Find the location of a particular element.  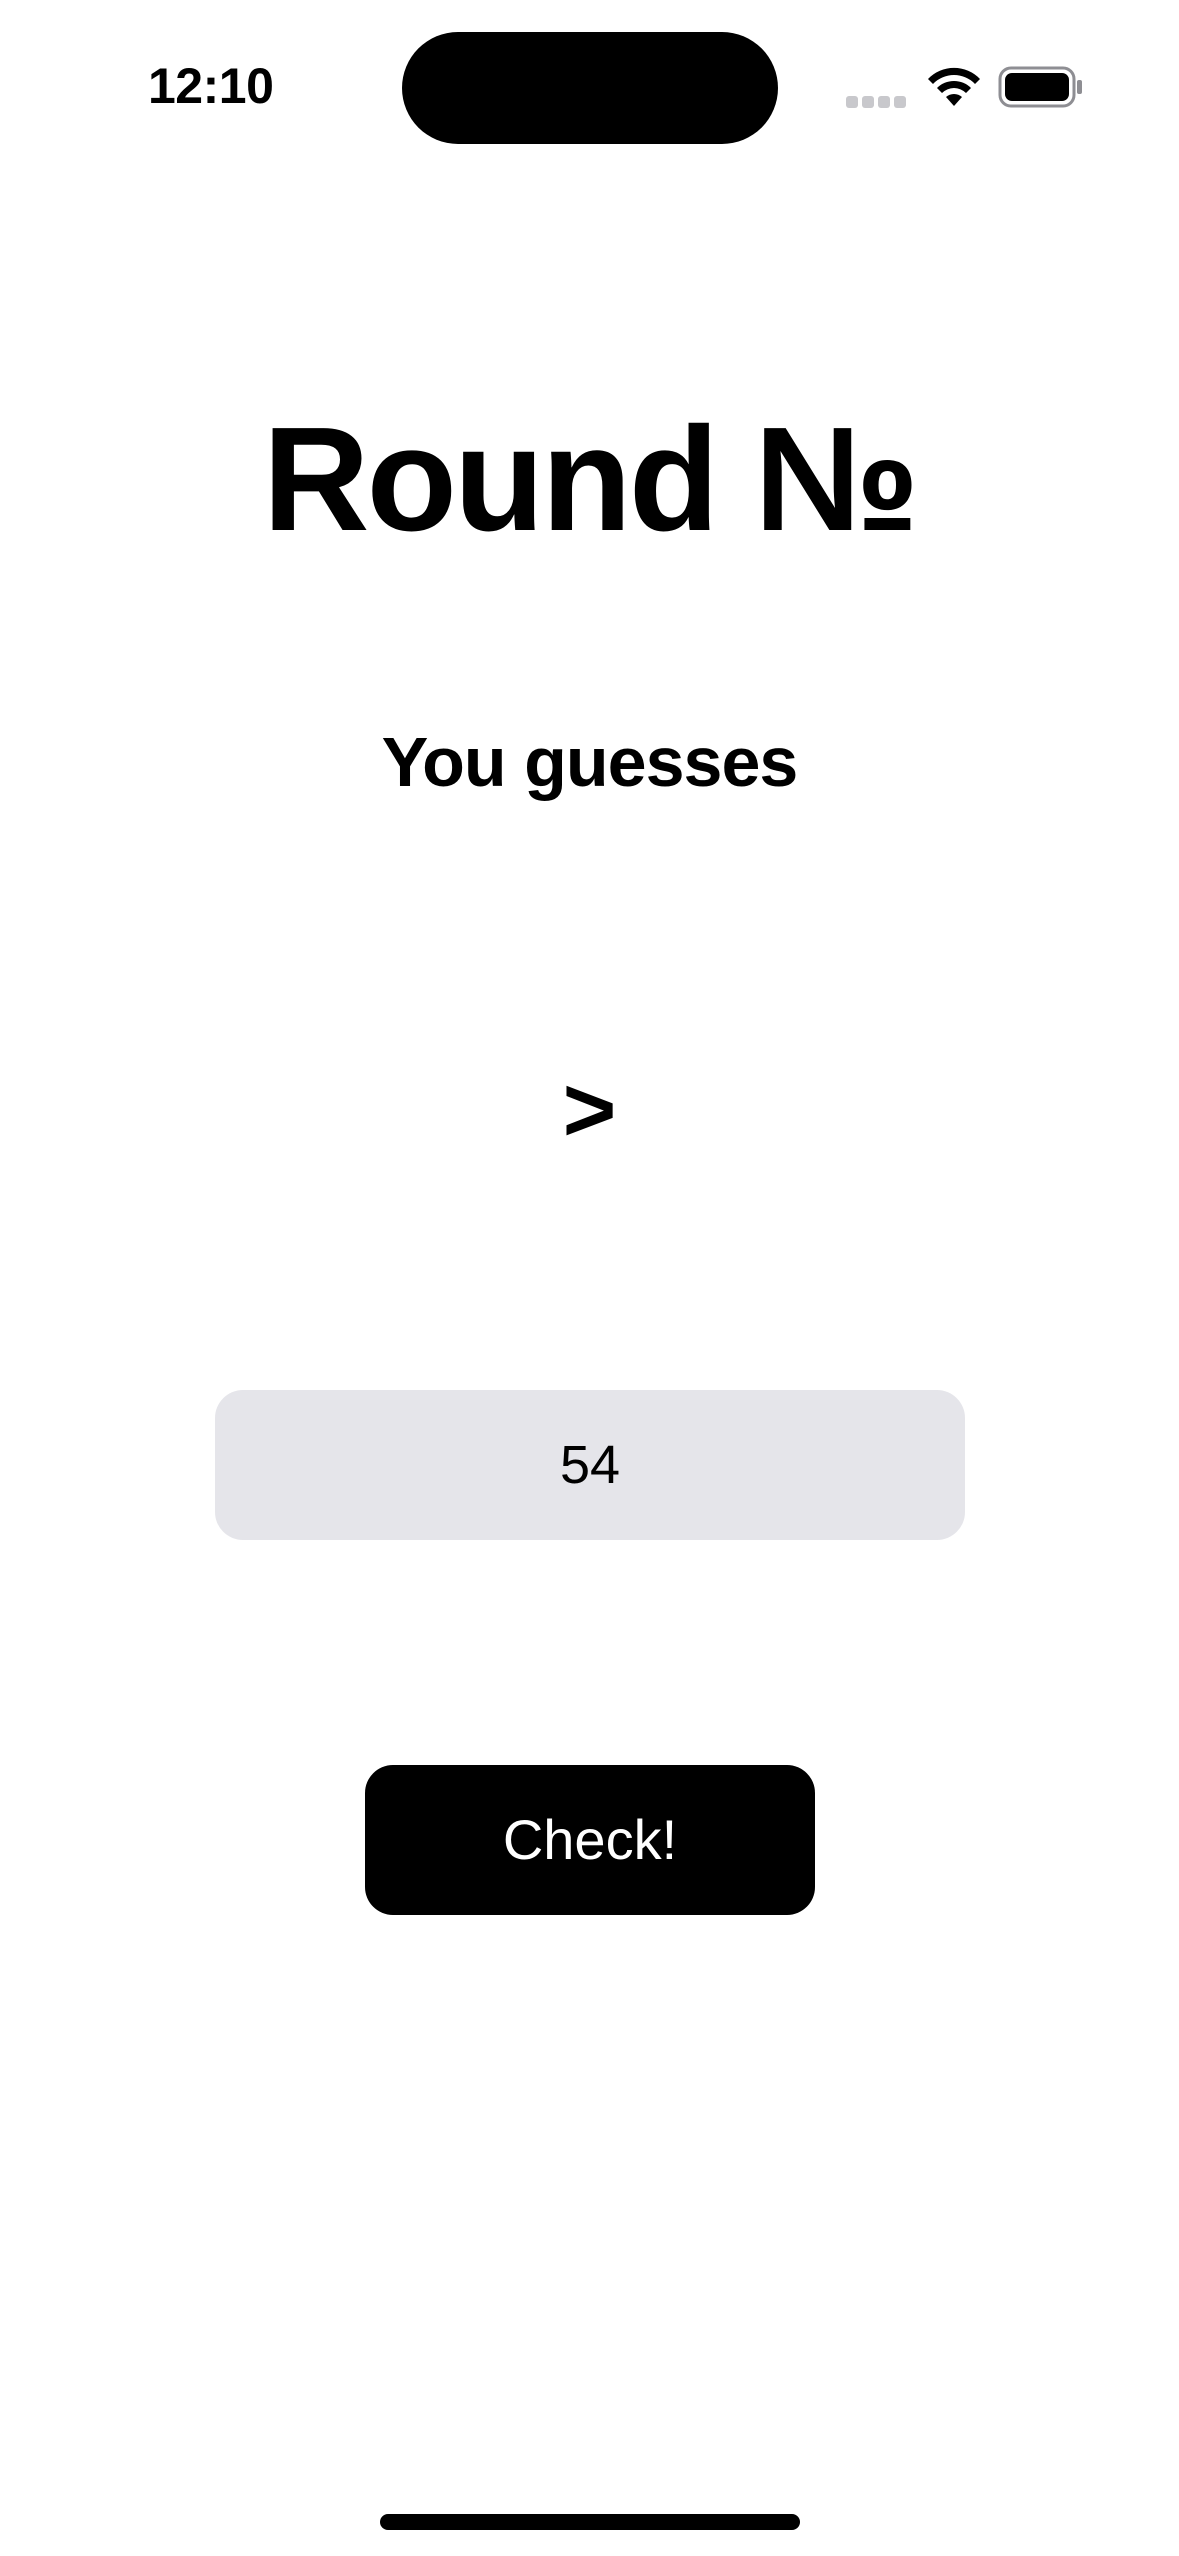

battery-icon is located at coordinates (1040, 87).